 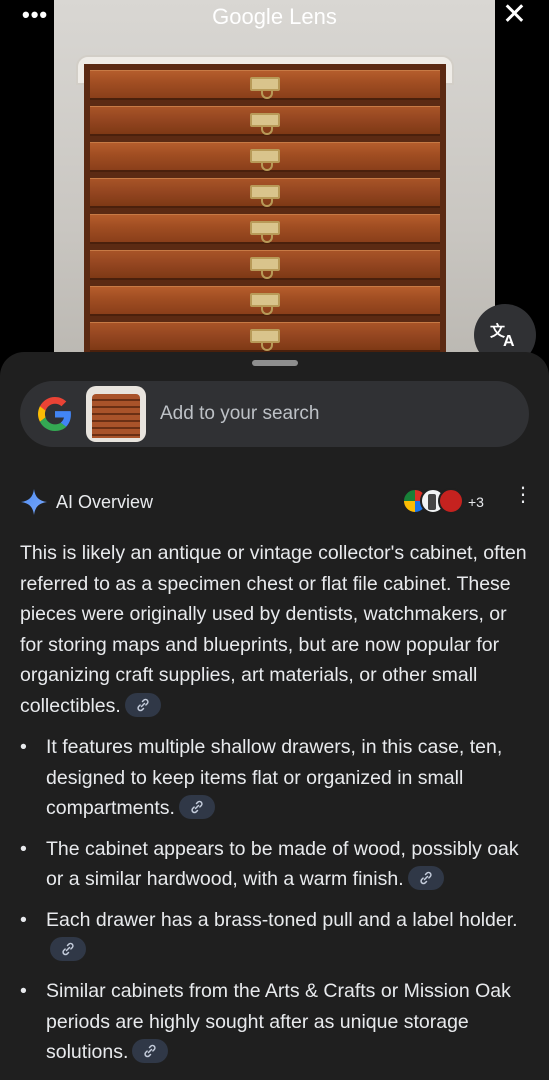 I want to click on ai-overview-title: AI Overview, so click(x=105, y=502).